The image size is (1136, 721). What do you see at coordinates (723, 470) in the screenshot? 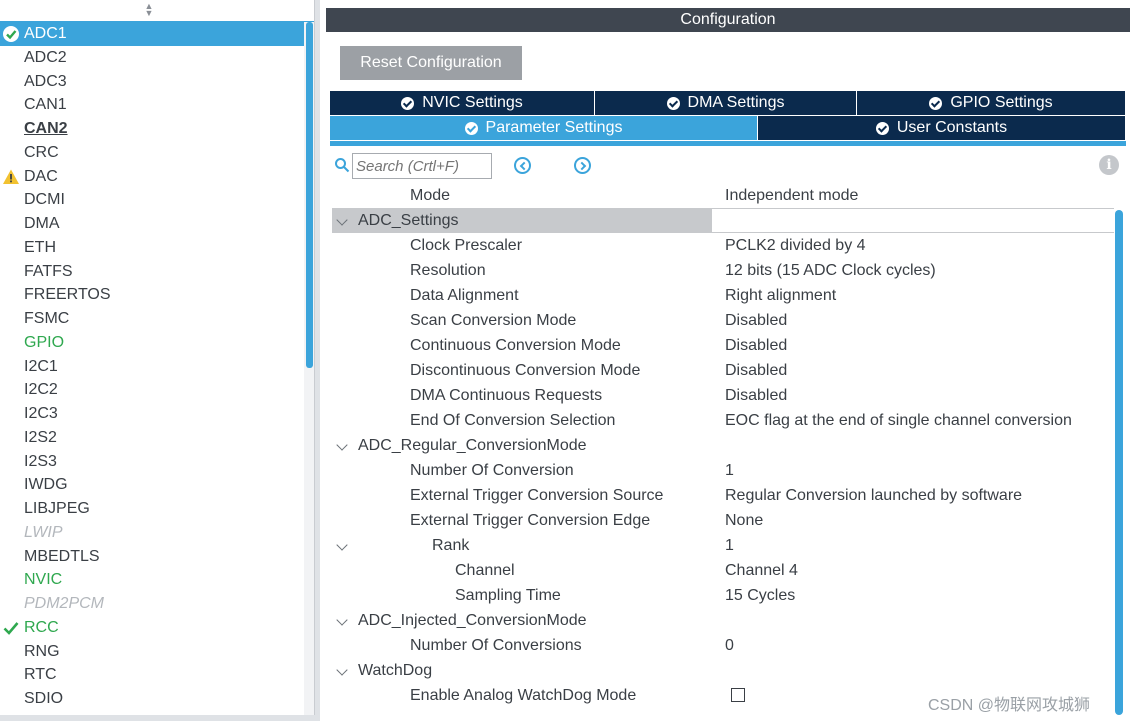
I see `parameter-row: Number Of Conversion 1` at bounding box center [723, 470].